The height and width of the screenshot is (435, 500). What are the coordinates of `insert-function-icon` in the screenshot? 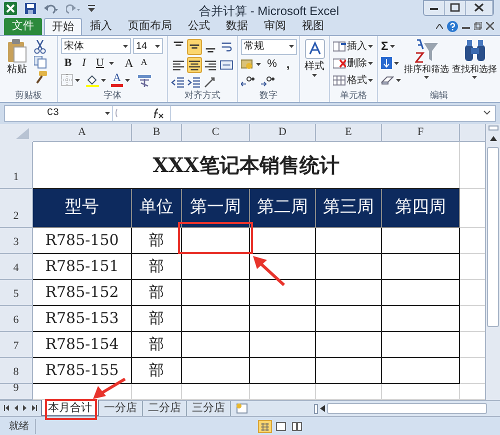 It's located at (158, 113).